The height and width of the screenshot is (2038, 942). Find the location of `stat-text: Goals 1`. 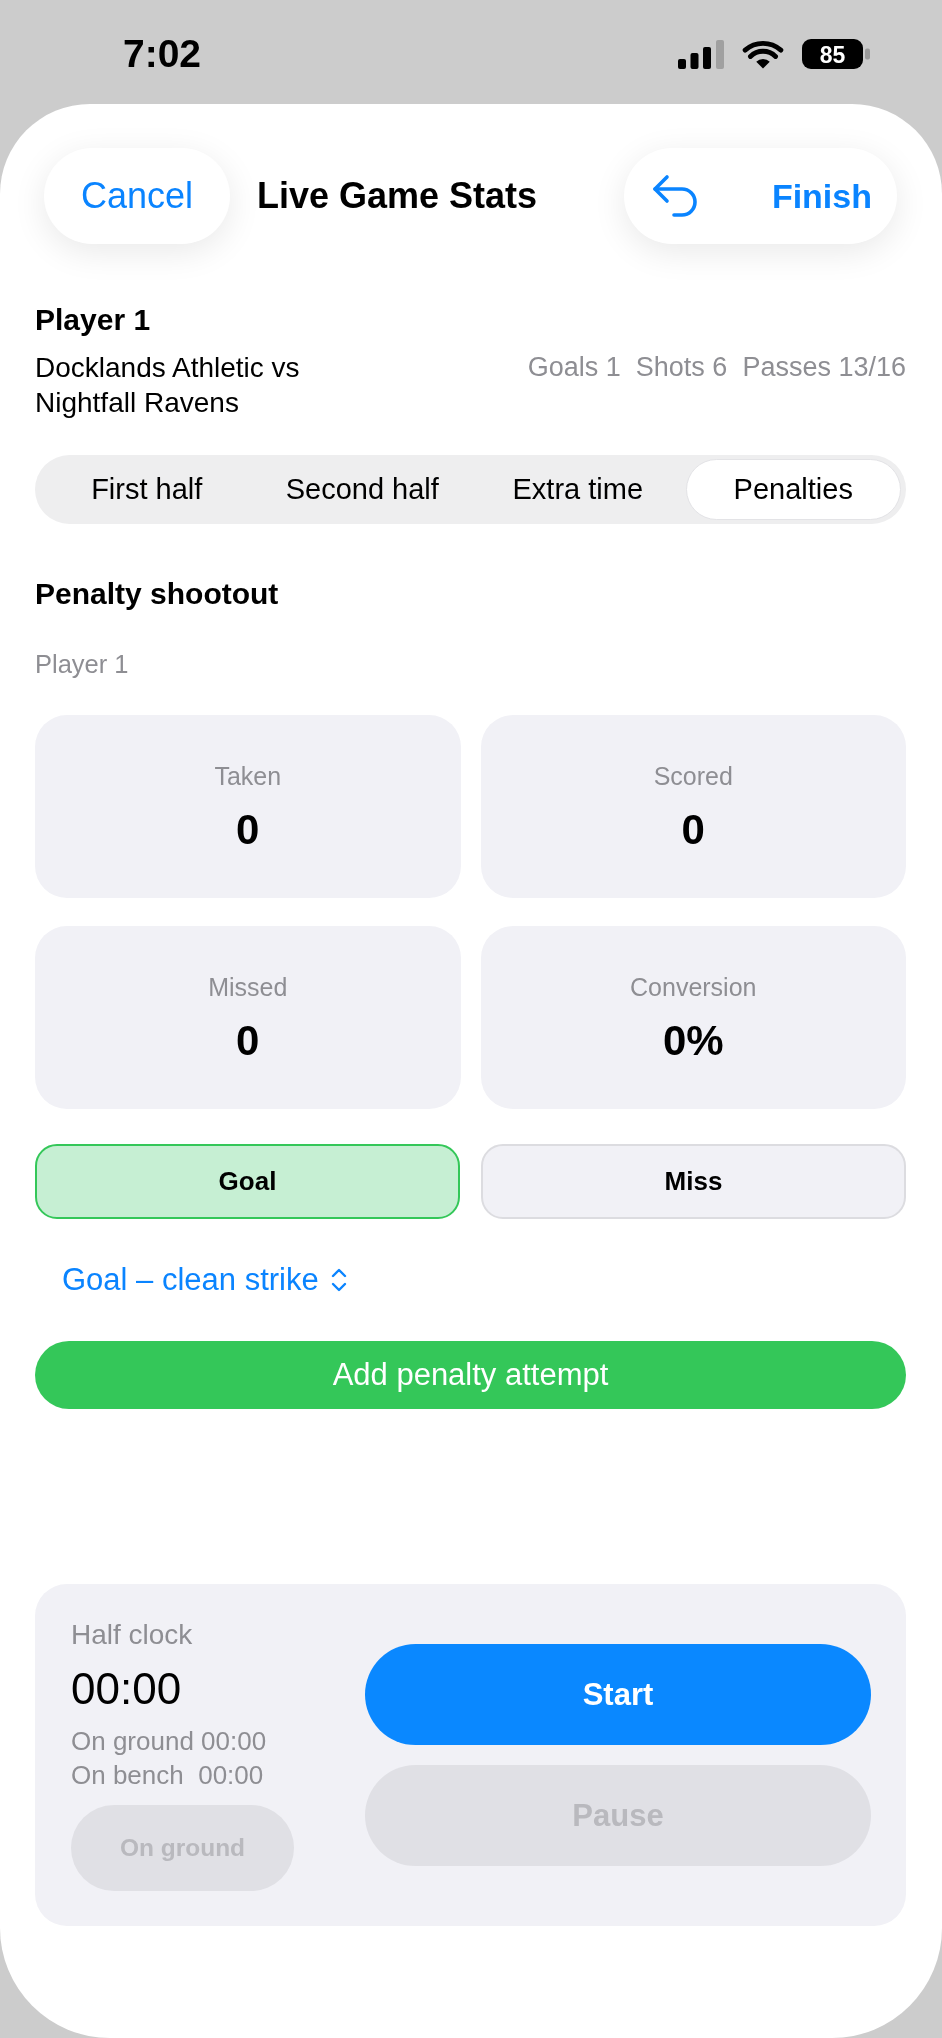

stat-text: Goals 1 is located at coordinates (574, 367).